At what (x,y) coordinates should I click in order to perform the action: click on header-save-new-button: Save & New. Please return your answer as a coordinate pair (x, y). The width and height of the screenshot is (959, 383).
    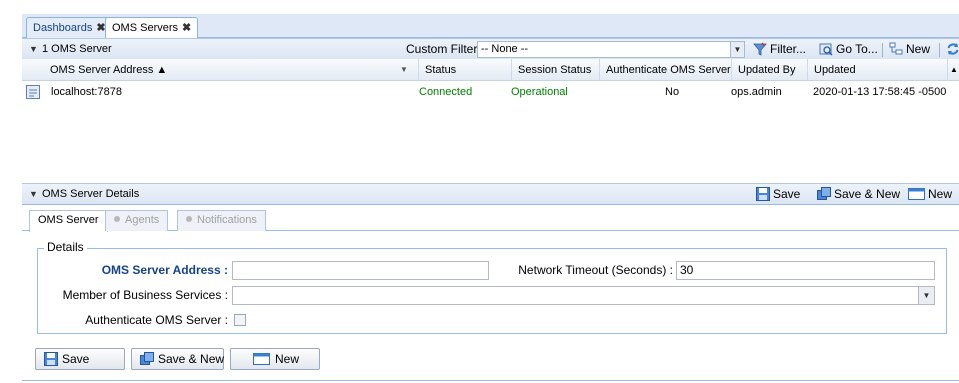
    Looking at the image, I should click on (858, 194).